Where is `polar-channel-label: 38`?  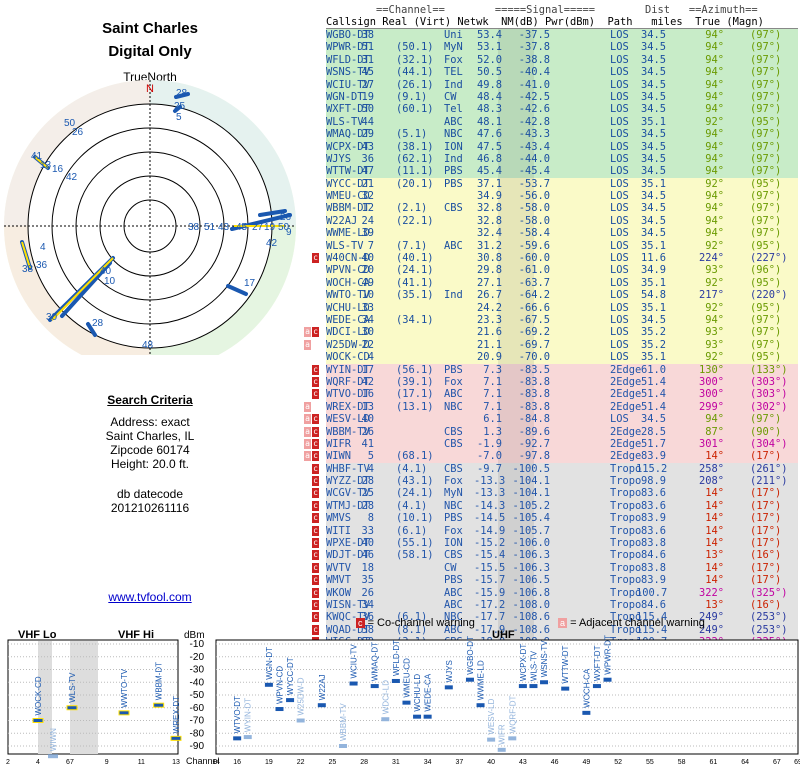 polar-channel-label: 38 is located at coordinates (28, 269).